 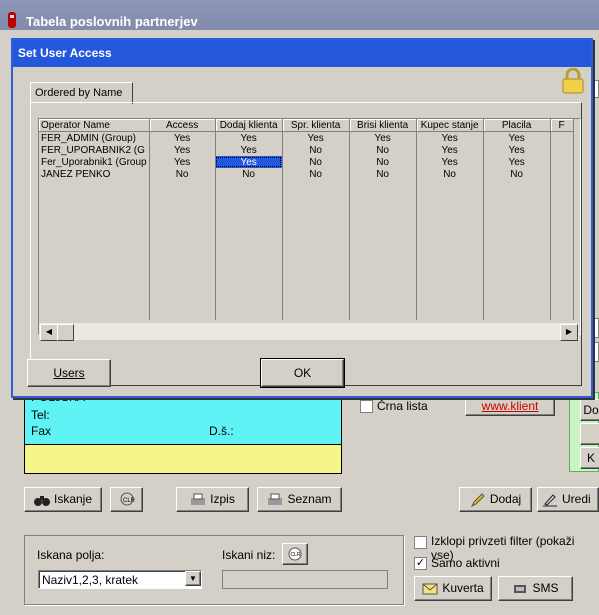 What do you see at coordinates (562, 125) in the screenshot?
I see `column-header: F` at bounding box center [562, 125].